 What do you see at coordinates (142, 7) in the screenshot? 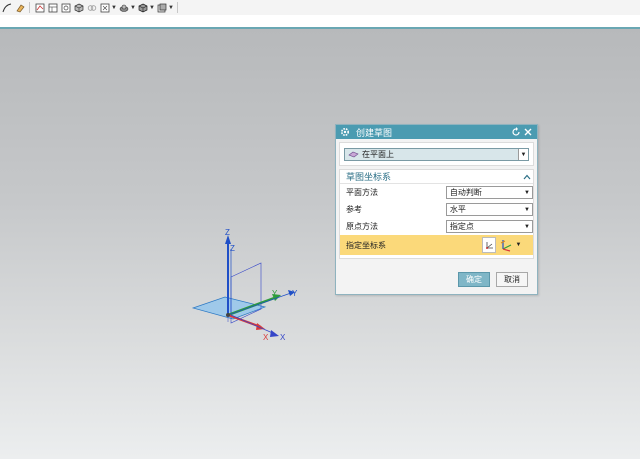
I see `cube-icon` at bounding box center [142, 7].